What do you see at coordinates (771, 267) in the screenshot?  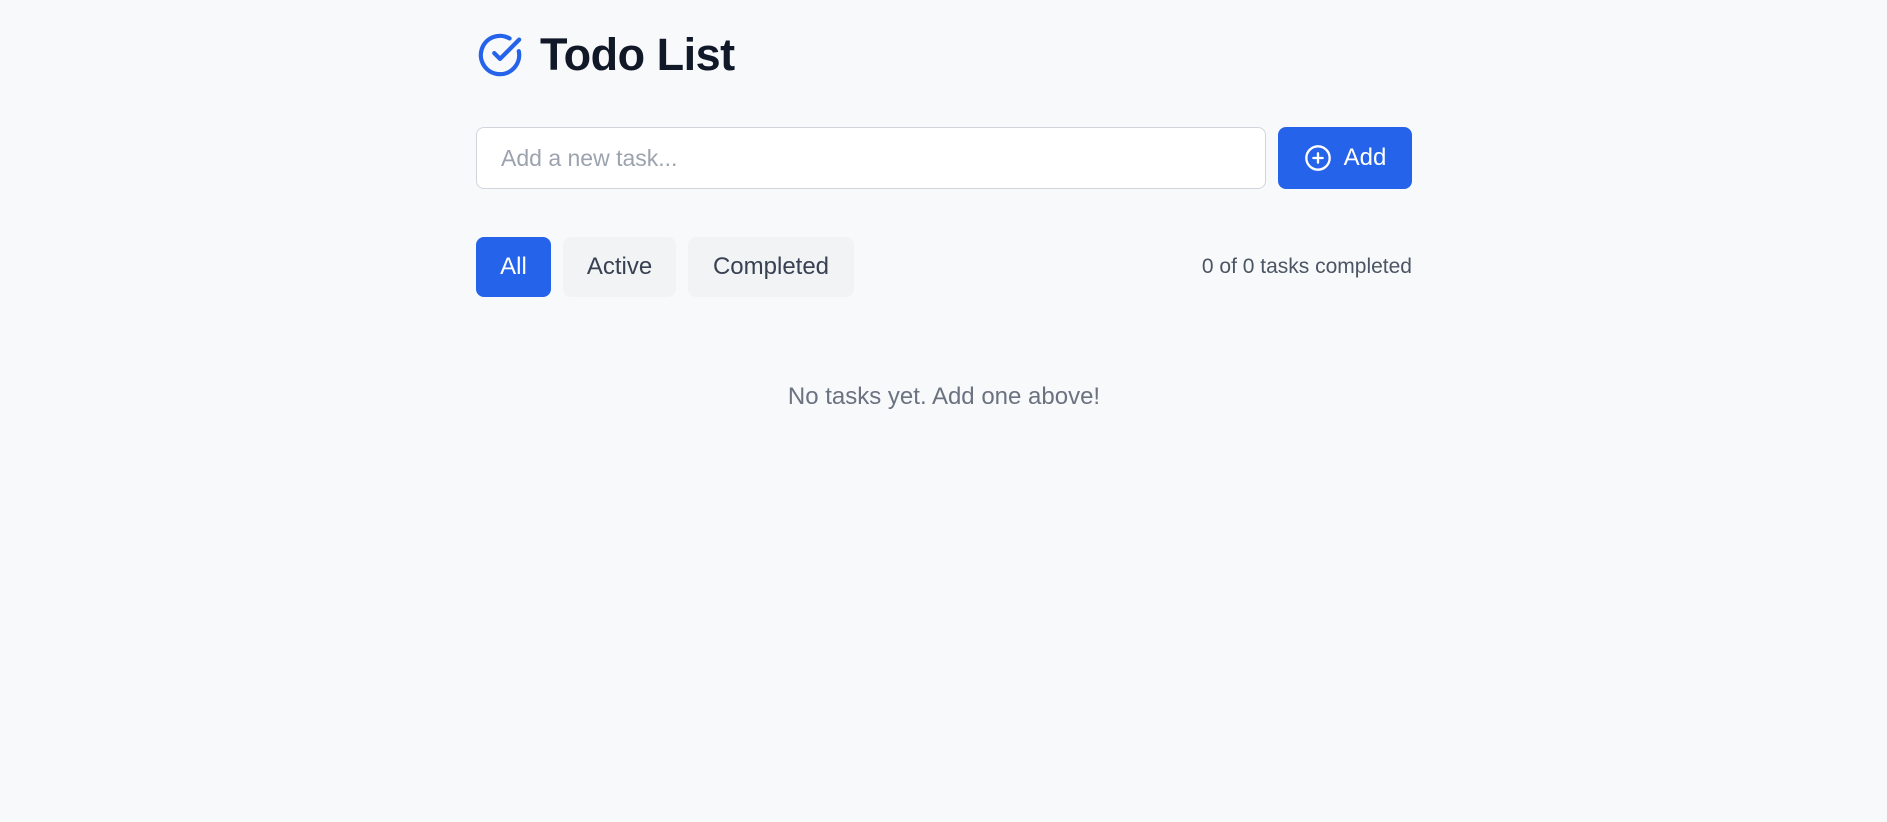 I see `filter-completed-button: Completed` at bounding box center [771, 267].